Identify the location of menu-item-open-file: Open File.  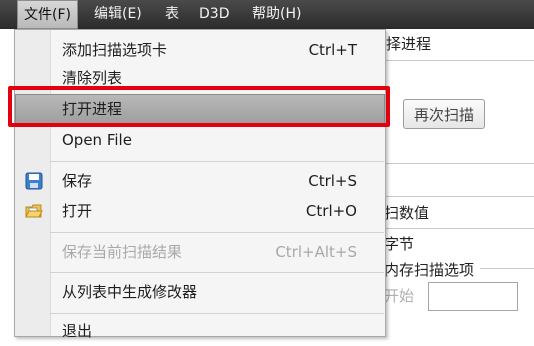
(200, 140).